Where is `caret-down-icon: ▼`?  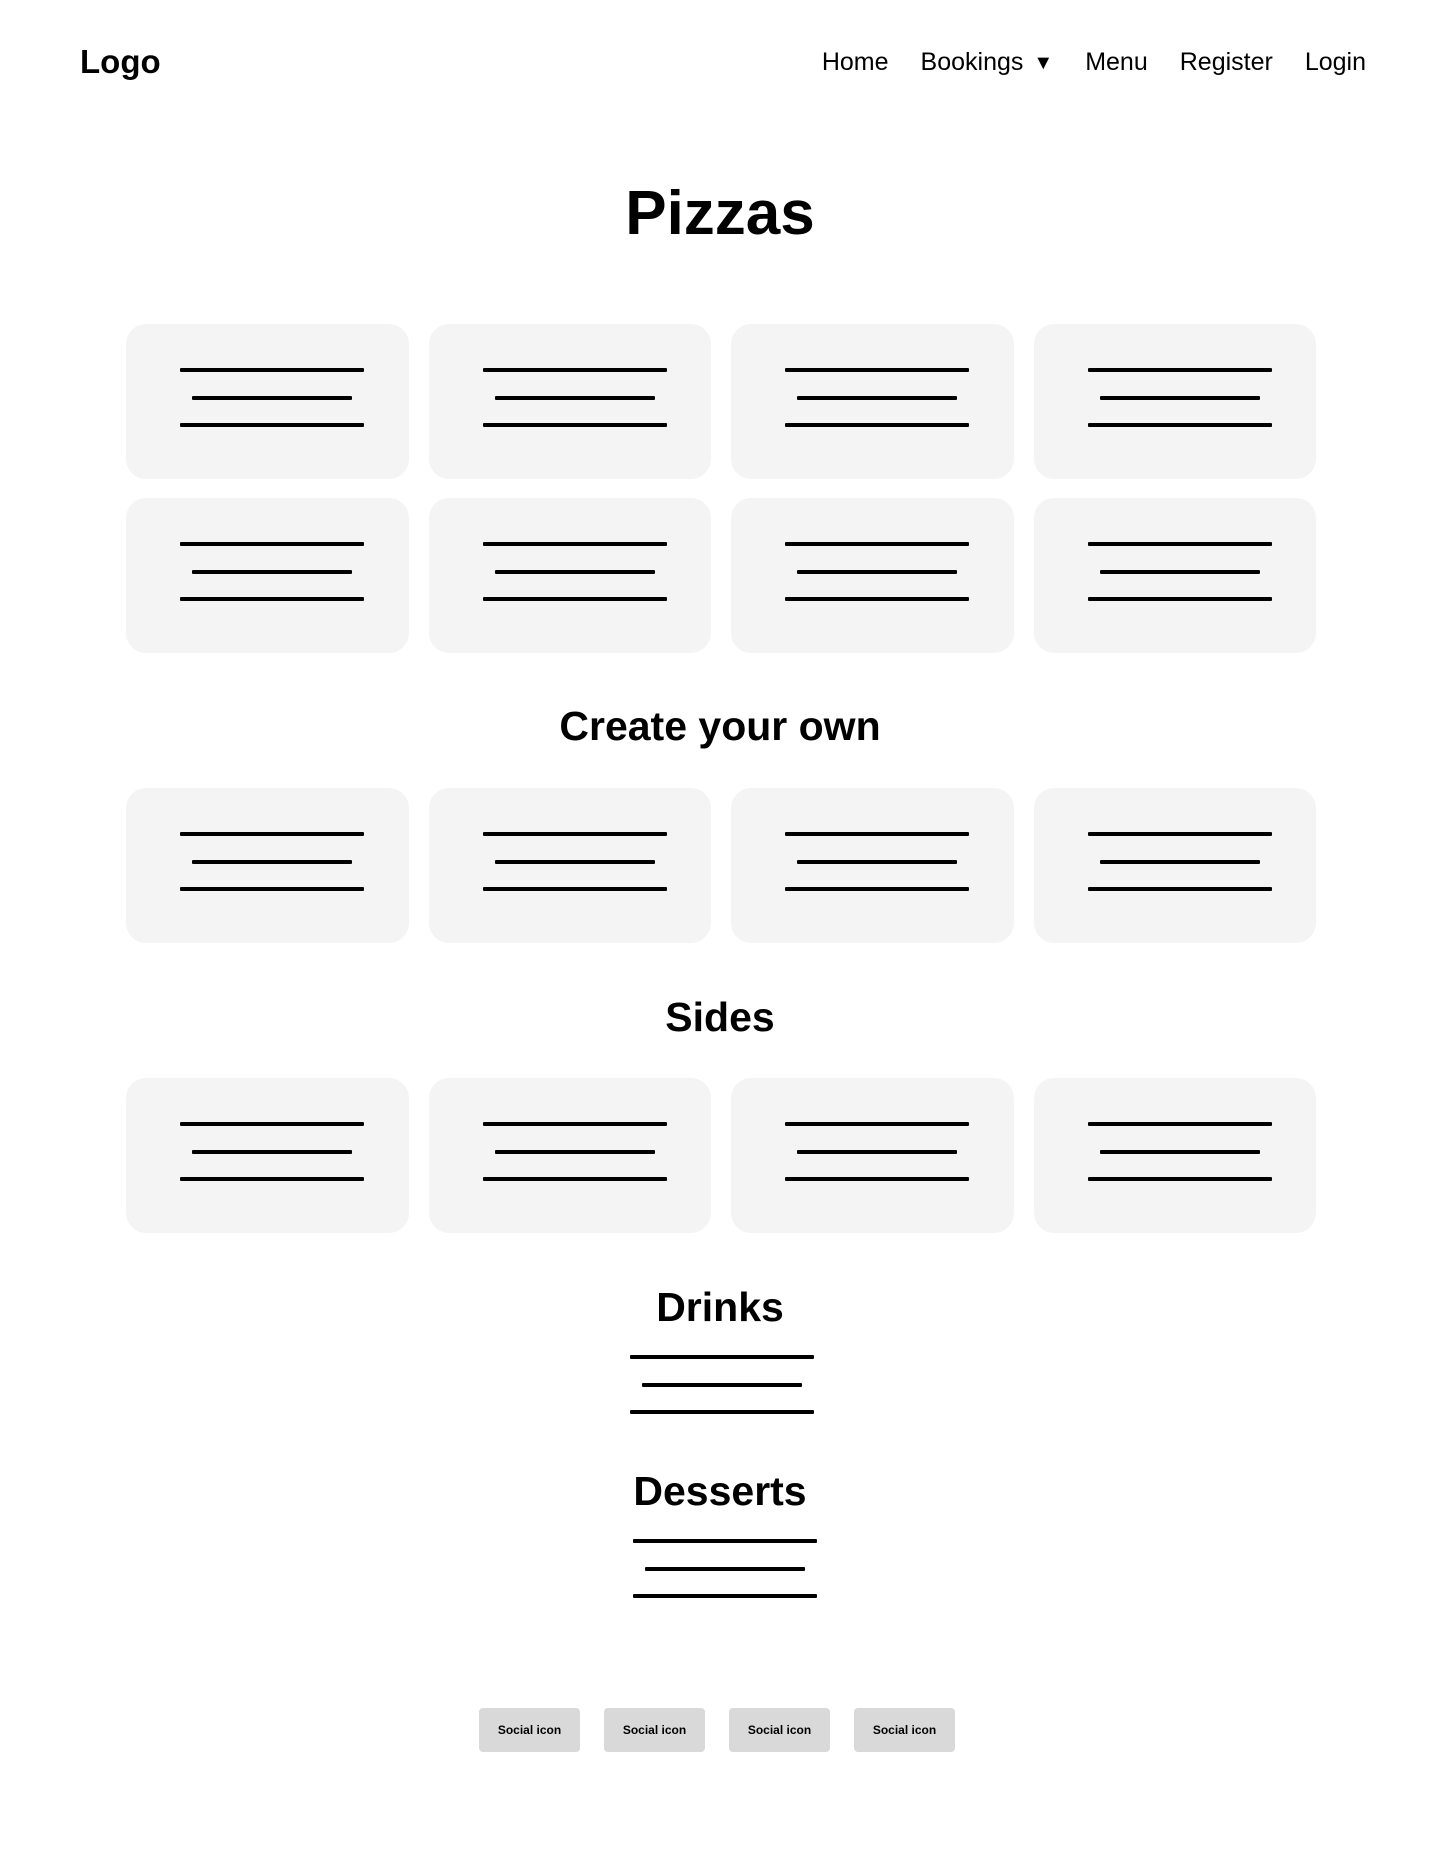 caret-down-icon: ▼ is located at coordinates (1043, 63).